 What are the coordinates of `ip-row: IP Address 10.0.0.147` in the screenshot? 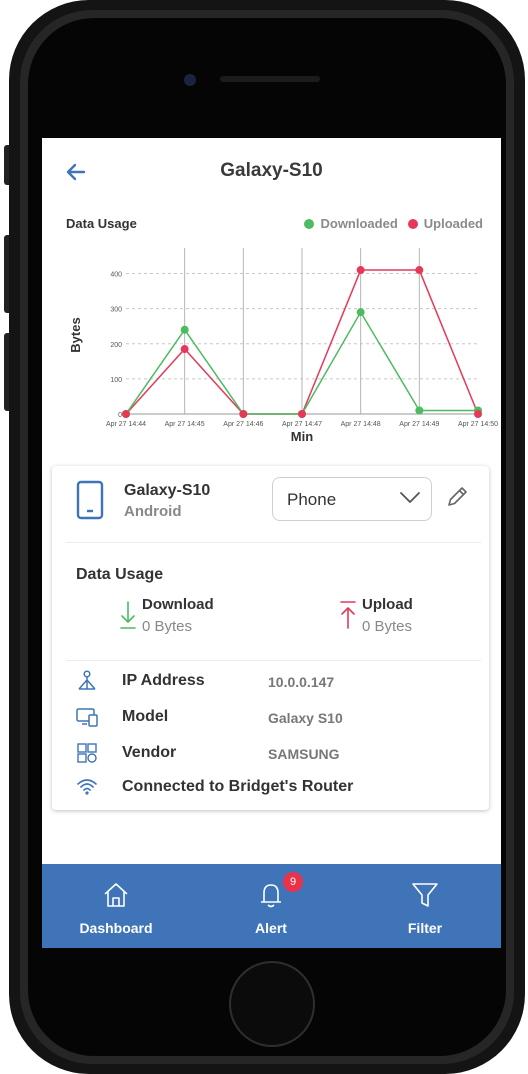 It's located at (275, 683).